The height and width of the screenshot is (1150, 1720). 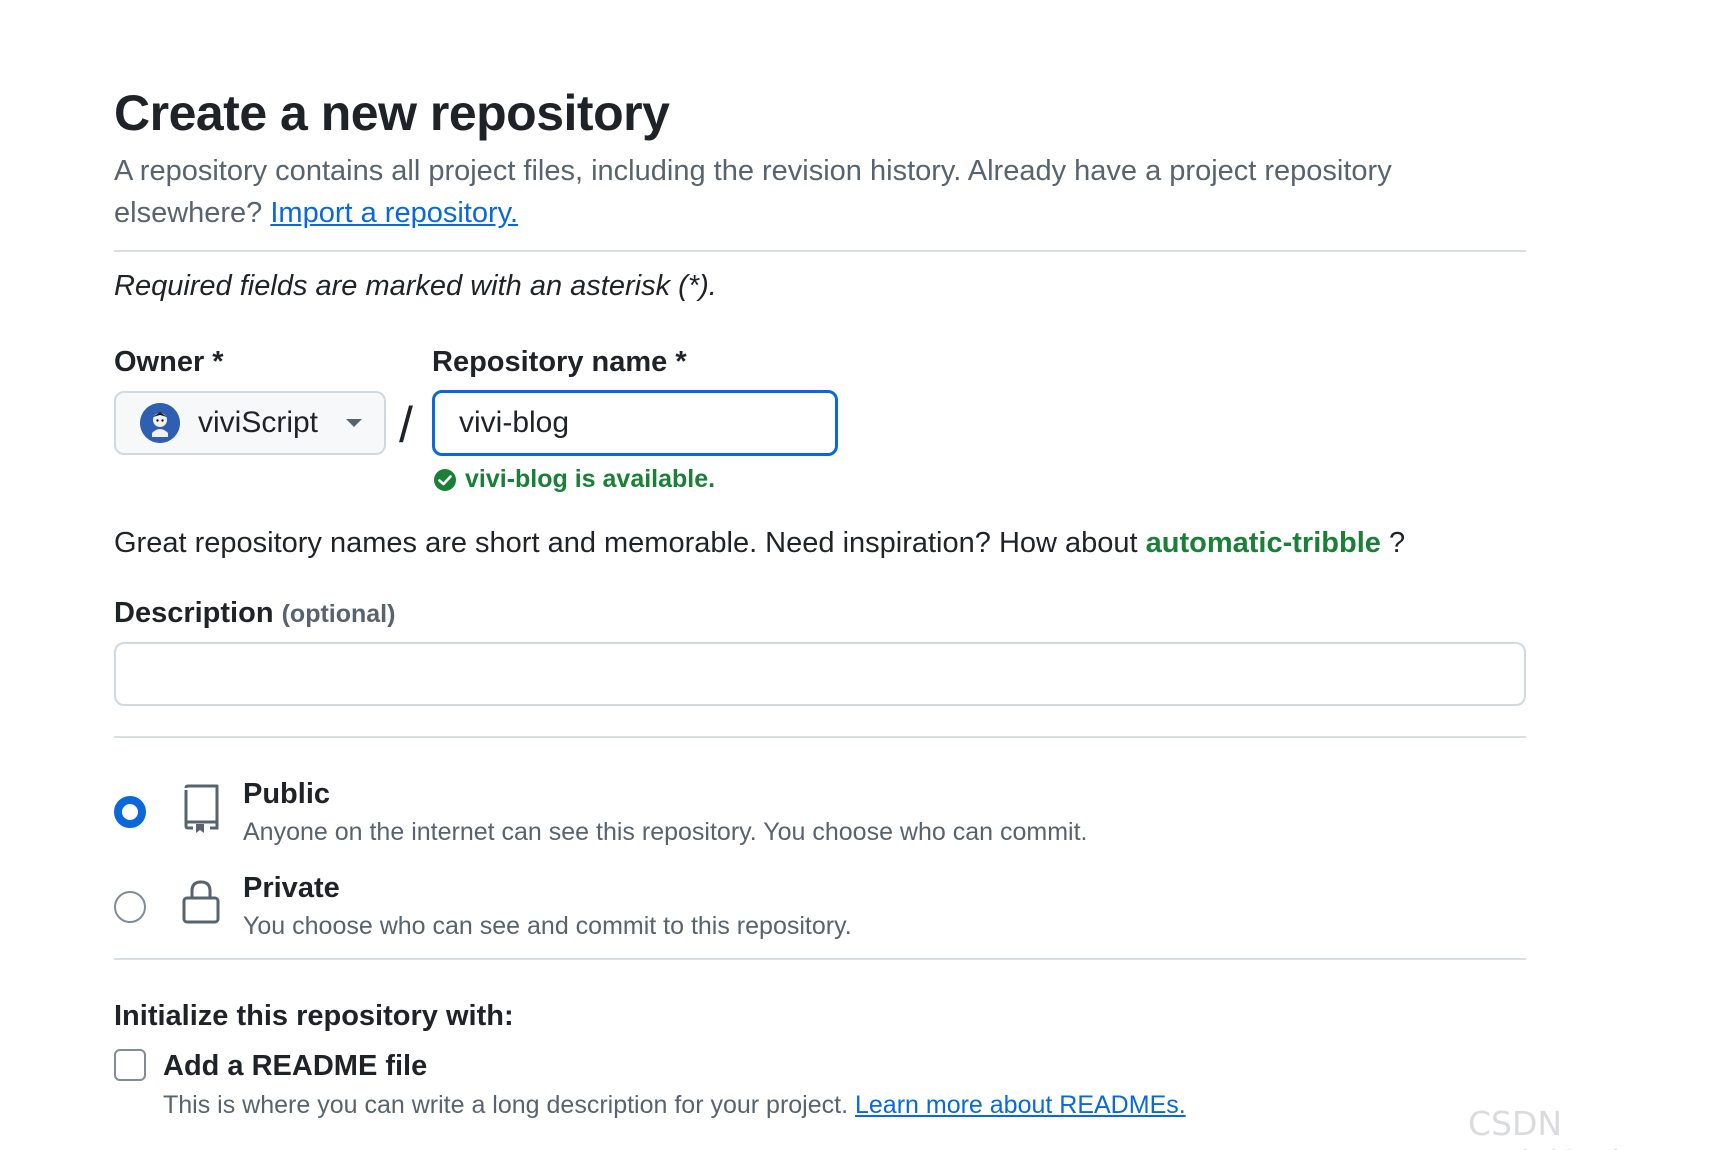 I want to click on owner-avatar-icon, so click(x=160, y=423).